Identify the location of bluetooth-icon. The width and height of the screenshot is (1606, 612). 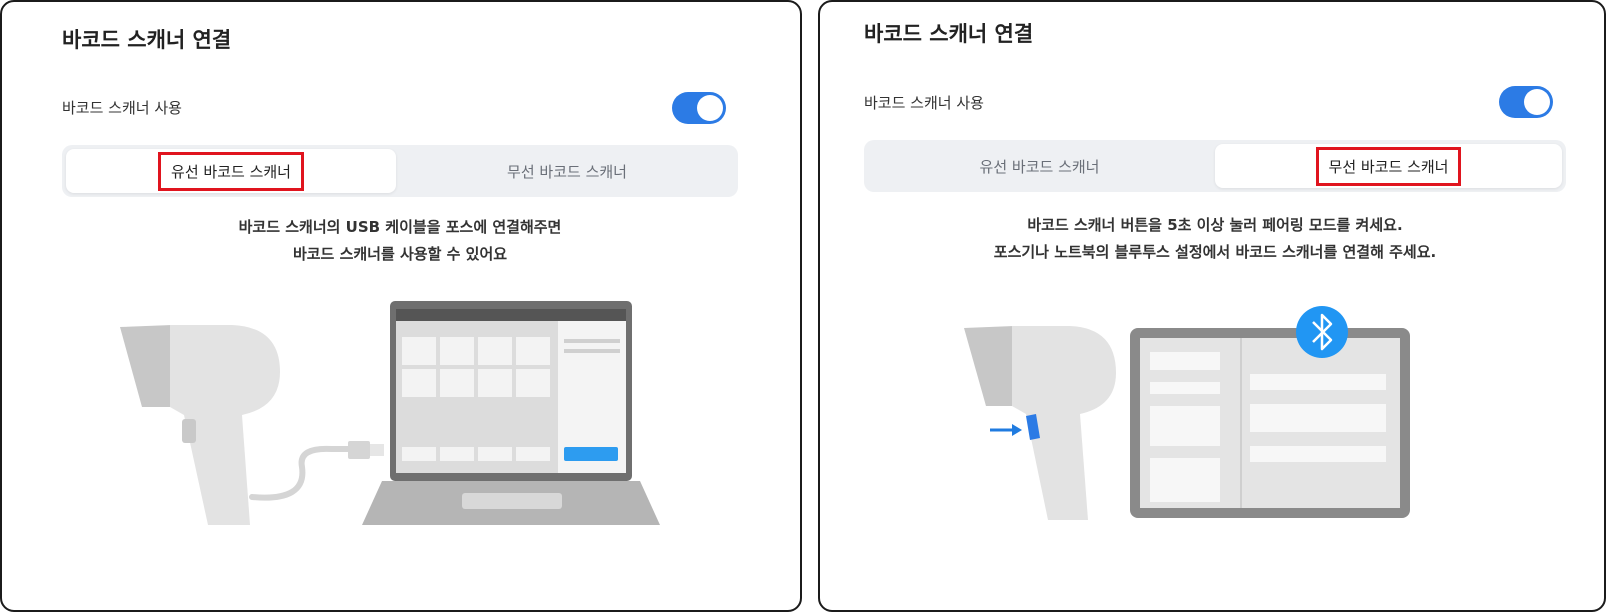
(1322, 332).